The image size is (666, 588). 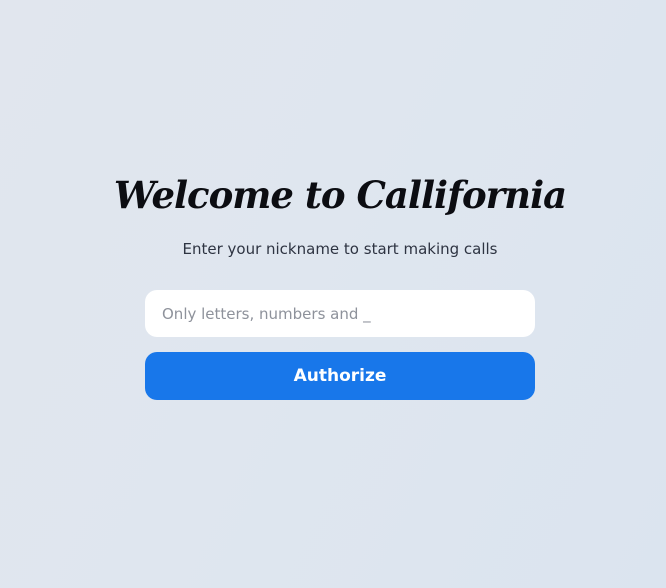 I want to click on authorize-button: Authorize, so click(x=340, y=376).